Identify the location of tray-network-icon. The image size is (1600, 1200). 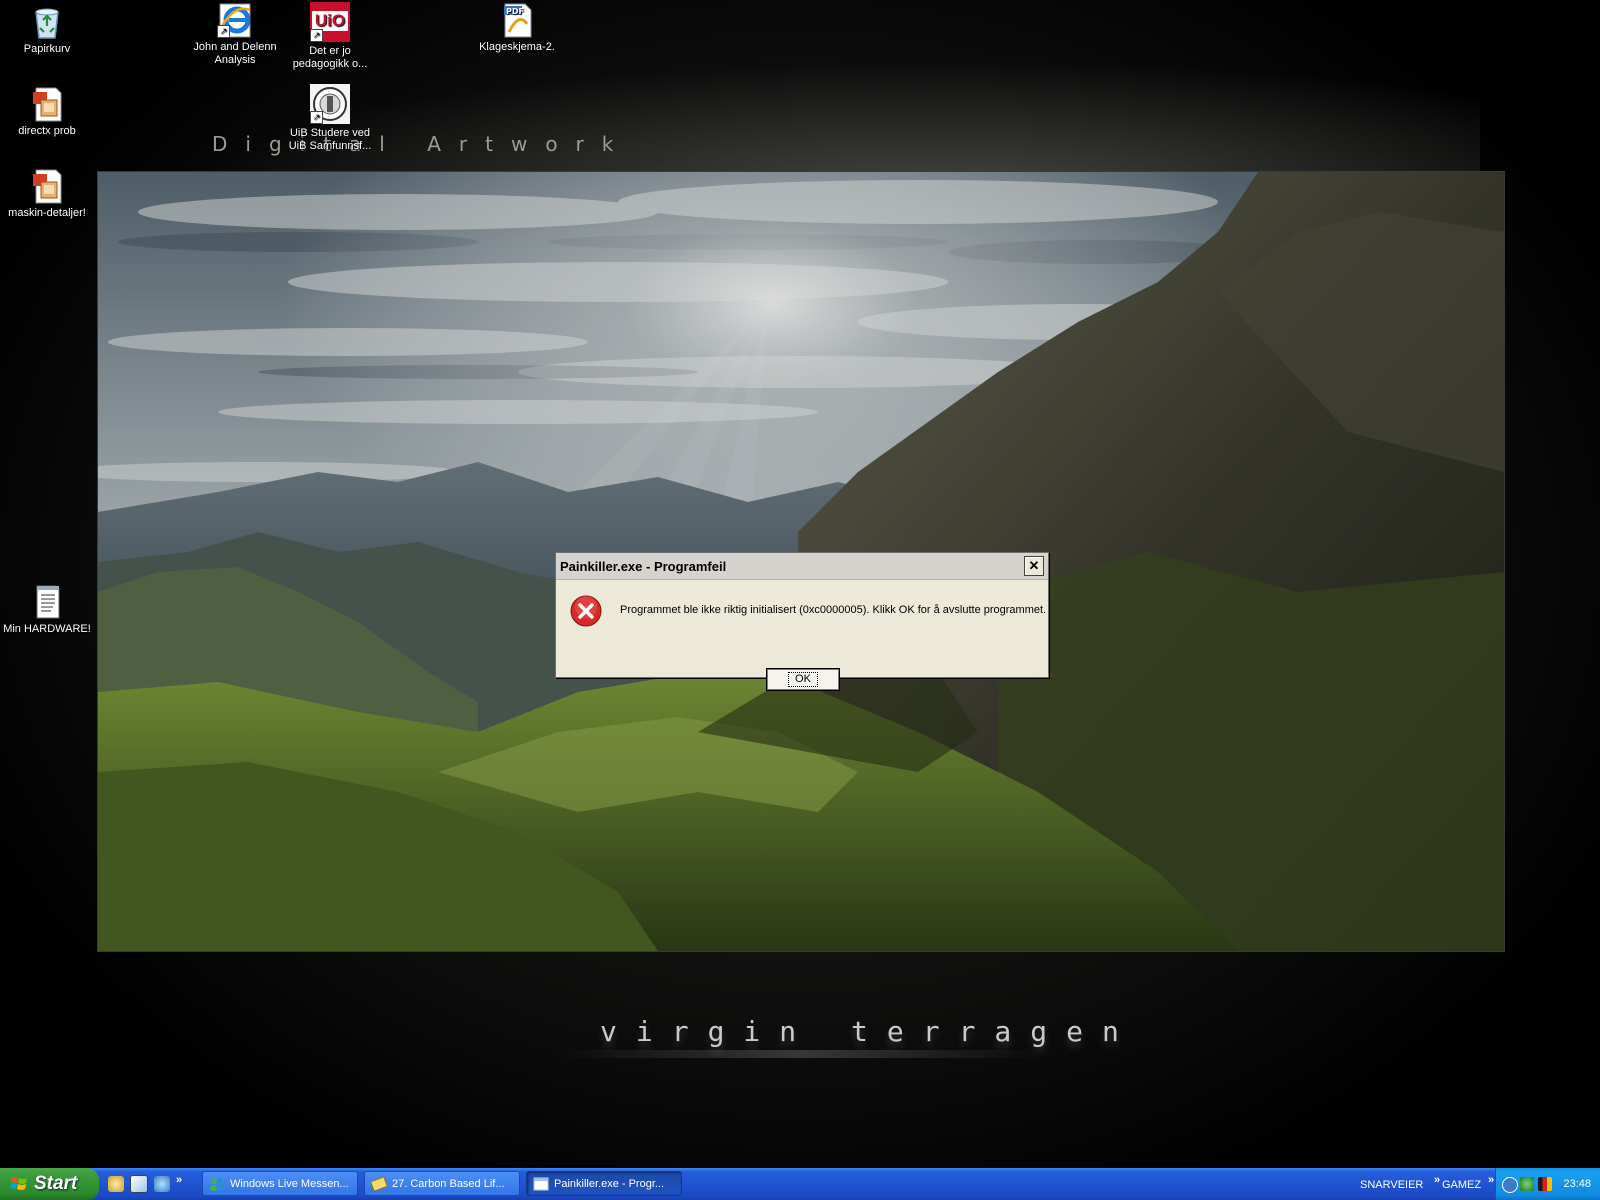
(1527, 1184).